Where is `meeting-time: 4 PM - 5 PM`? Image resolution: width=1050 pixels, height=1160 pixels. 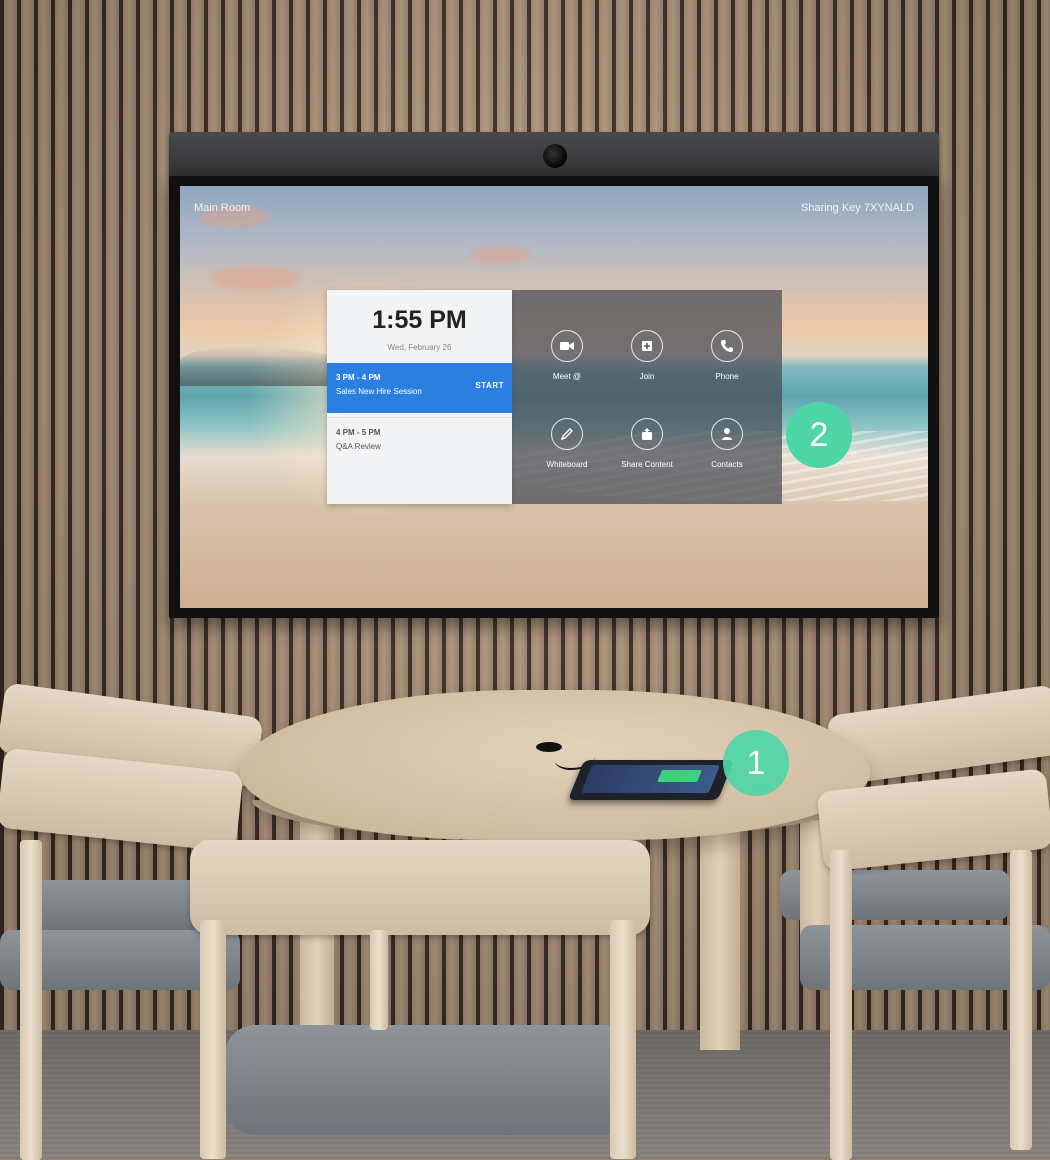
meeting-time: 4 PM - 5 PM is located at coordinates (358, 432).